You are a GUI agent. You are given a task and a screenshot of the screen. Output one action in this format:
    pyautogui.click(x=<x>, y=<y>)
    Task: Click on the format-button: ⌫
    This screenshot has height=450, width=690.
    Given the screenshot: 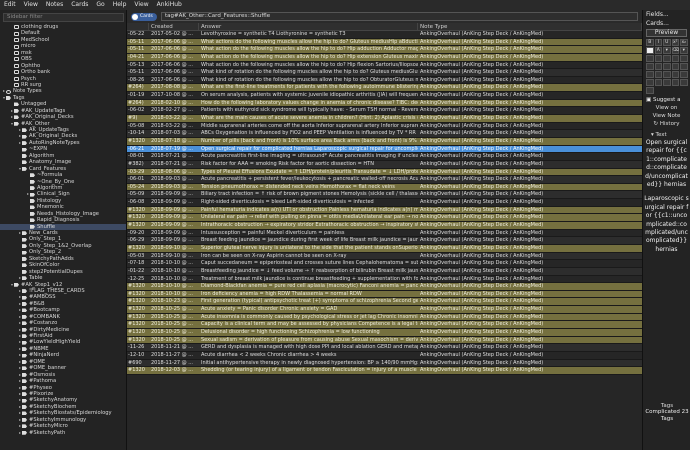 What is the action you would take?
    pyautogui.click(x=675, y=50)
    